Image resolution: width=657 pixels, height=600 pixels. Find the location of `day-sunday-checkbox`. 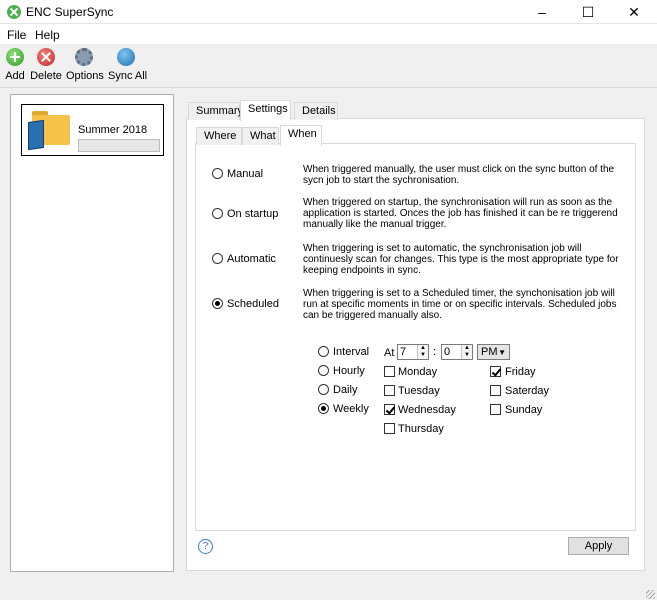

day-sunday-checkbox is located at coordinates (495, 409).